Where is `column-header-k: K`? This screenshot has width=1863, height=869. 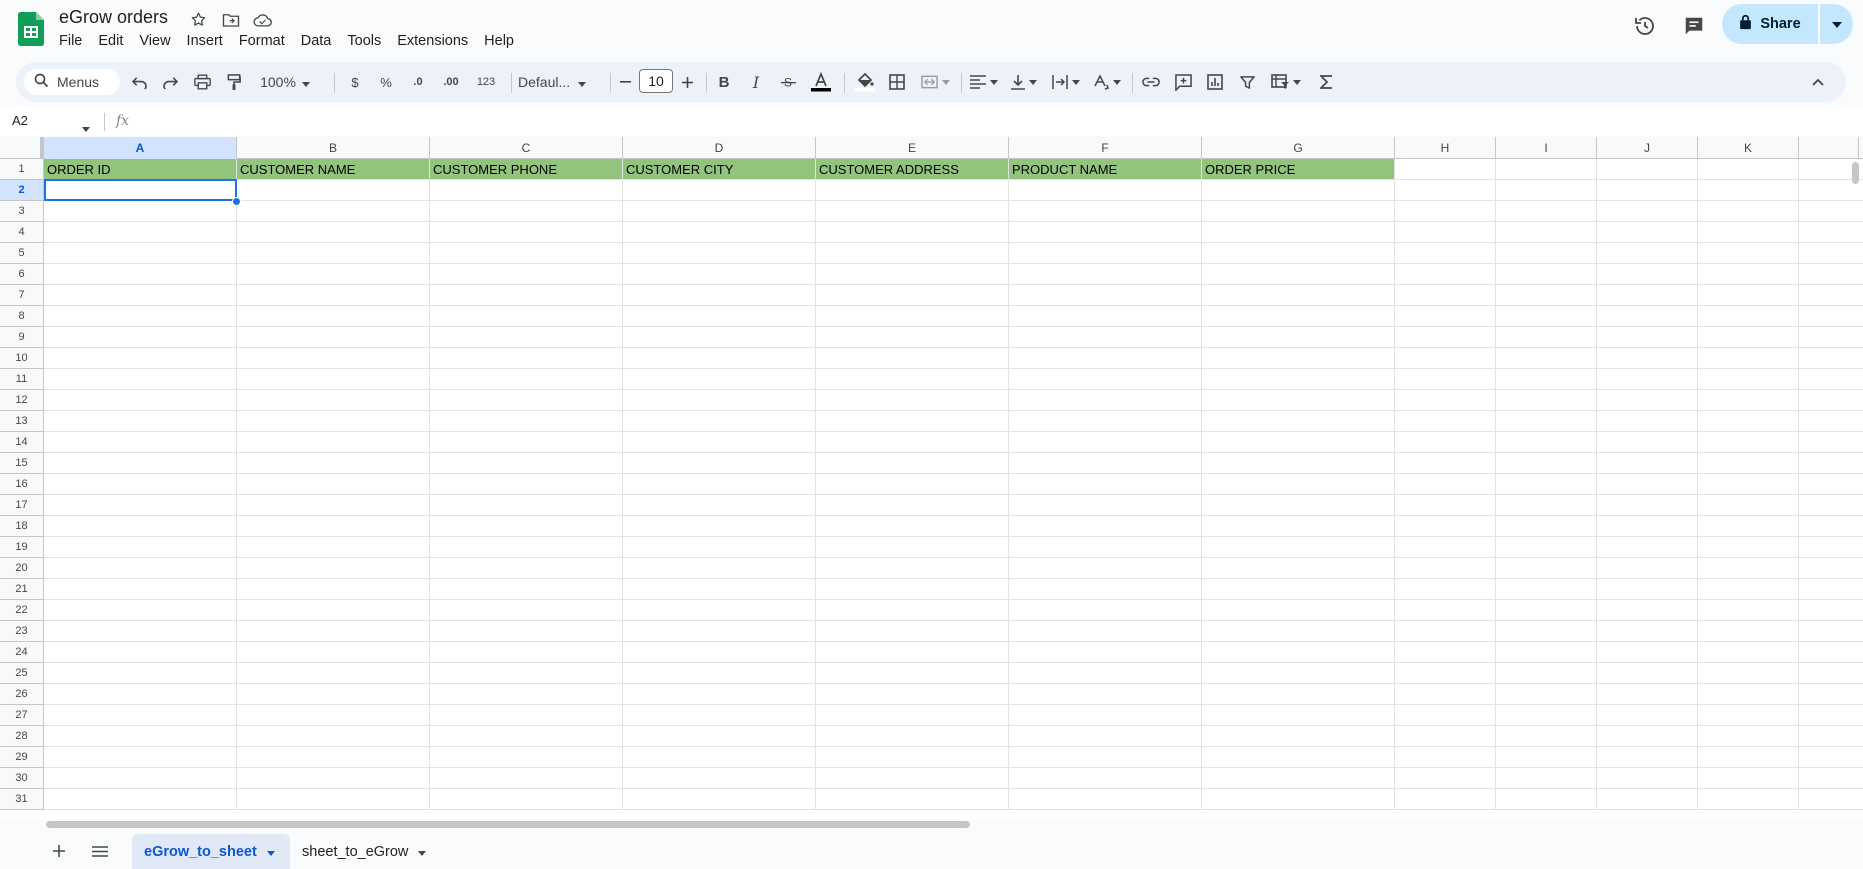 column-header-k: K is located at coordinates (1748, 148).